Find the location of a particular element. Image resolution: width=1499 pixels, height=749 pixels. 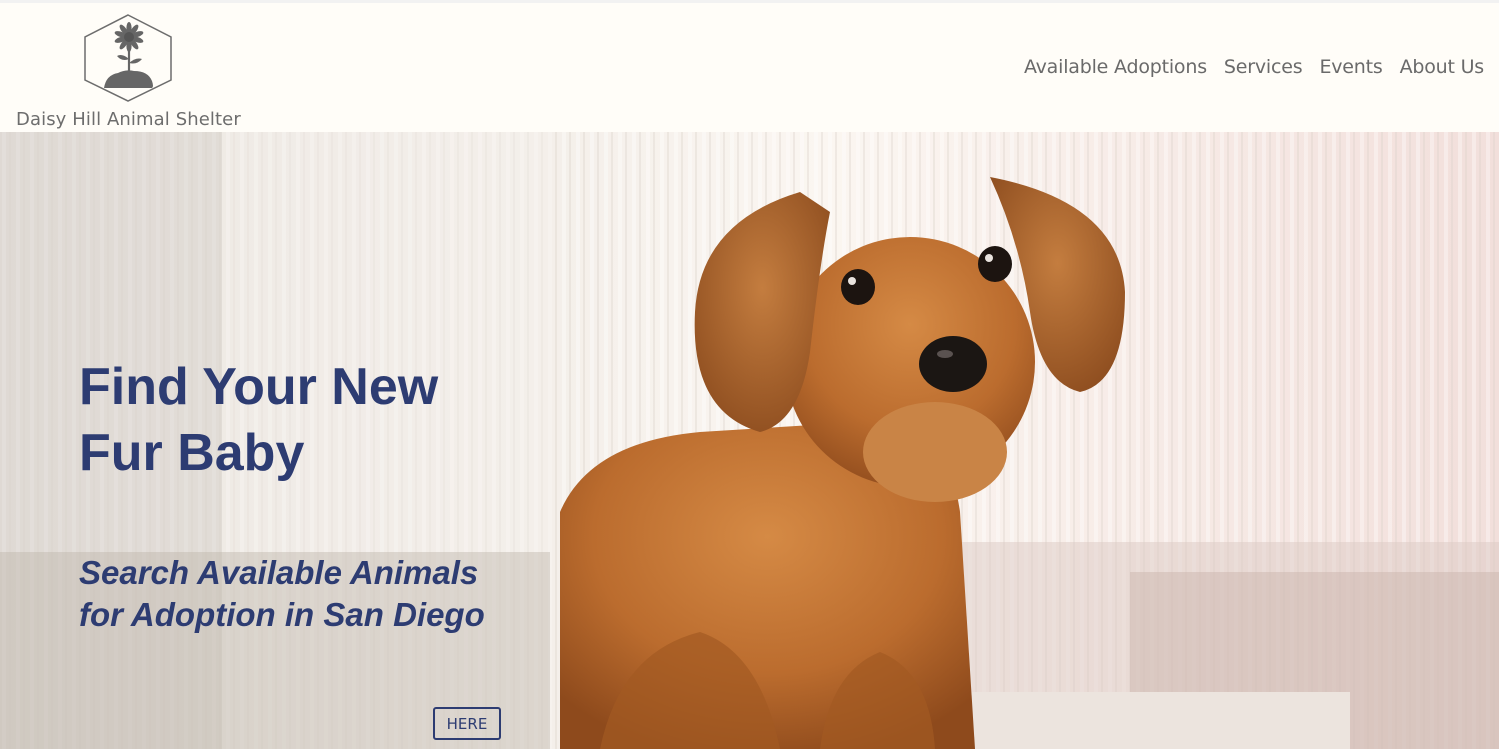

nav-available-adoptions: Available Adoptions is located at coordinates (1115, 67).